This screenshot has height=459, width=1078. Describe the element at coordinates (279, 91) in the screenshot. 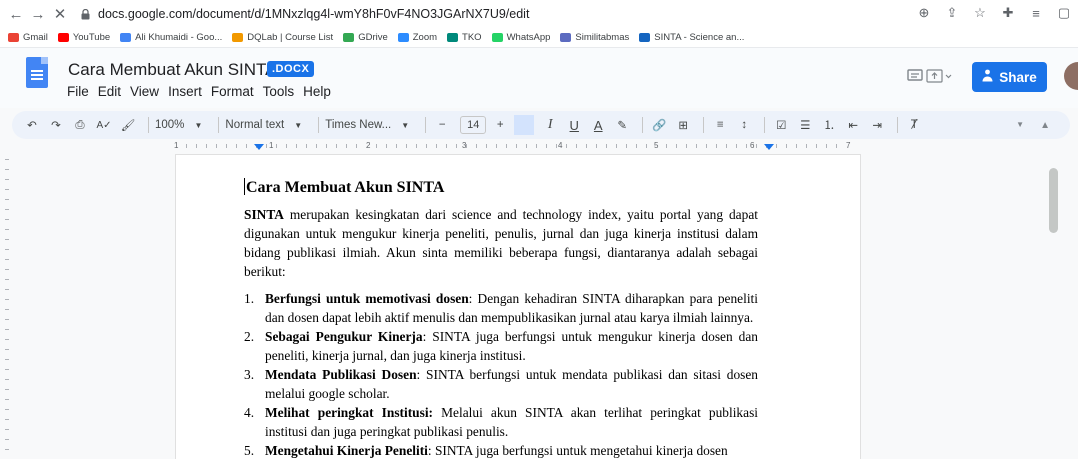

I see `menu-item-tools: Tools` at that location.